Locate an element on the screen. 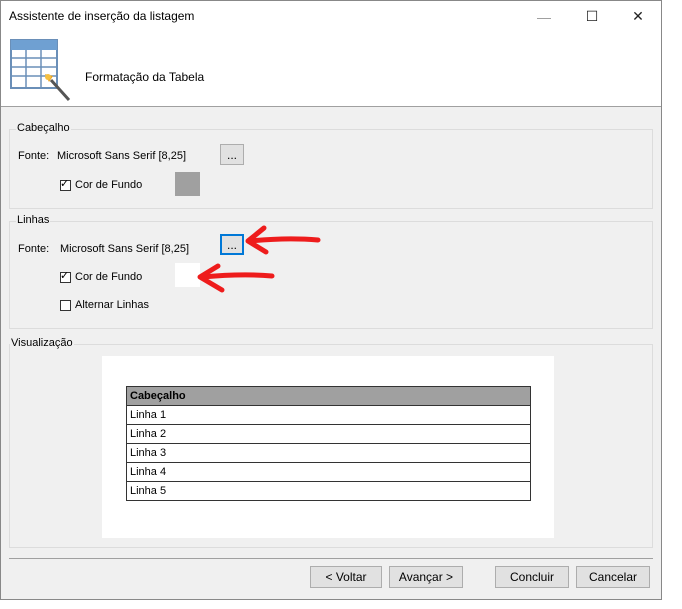  minimize-icon: — is located at coordinates (544, 16).